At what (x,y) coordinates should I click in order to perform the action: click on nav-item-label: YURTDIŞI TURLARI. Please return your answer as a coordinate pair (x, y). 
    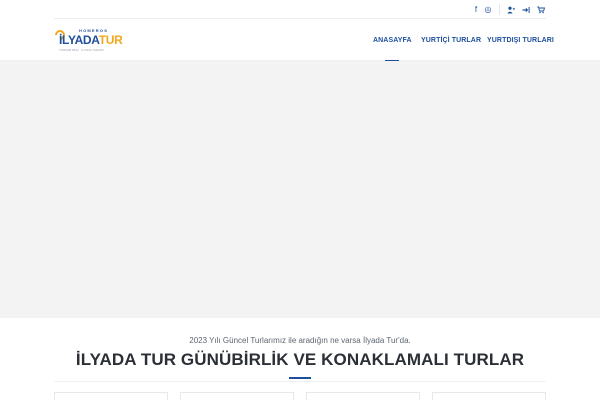
    Looking at the image, I should click on (520, 40).